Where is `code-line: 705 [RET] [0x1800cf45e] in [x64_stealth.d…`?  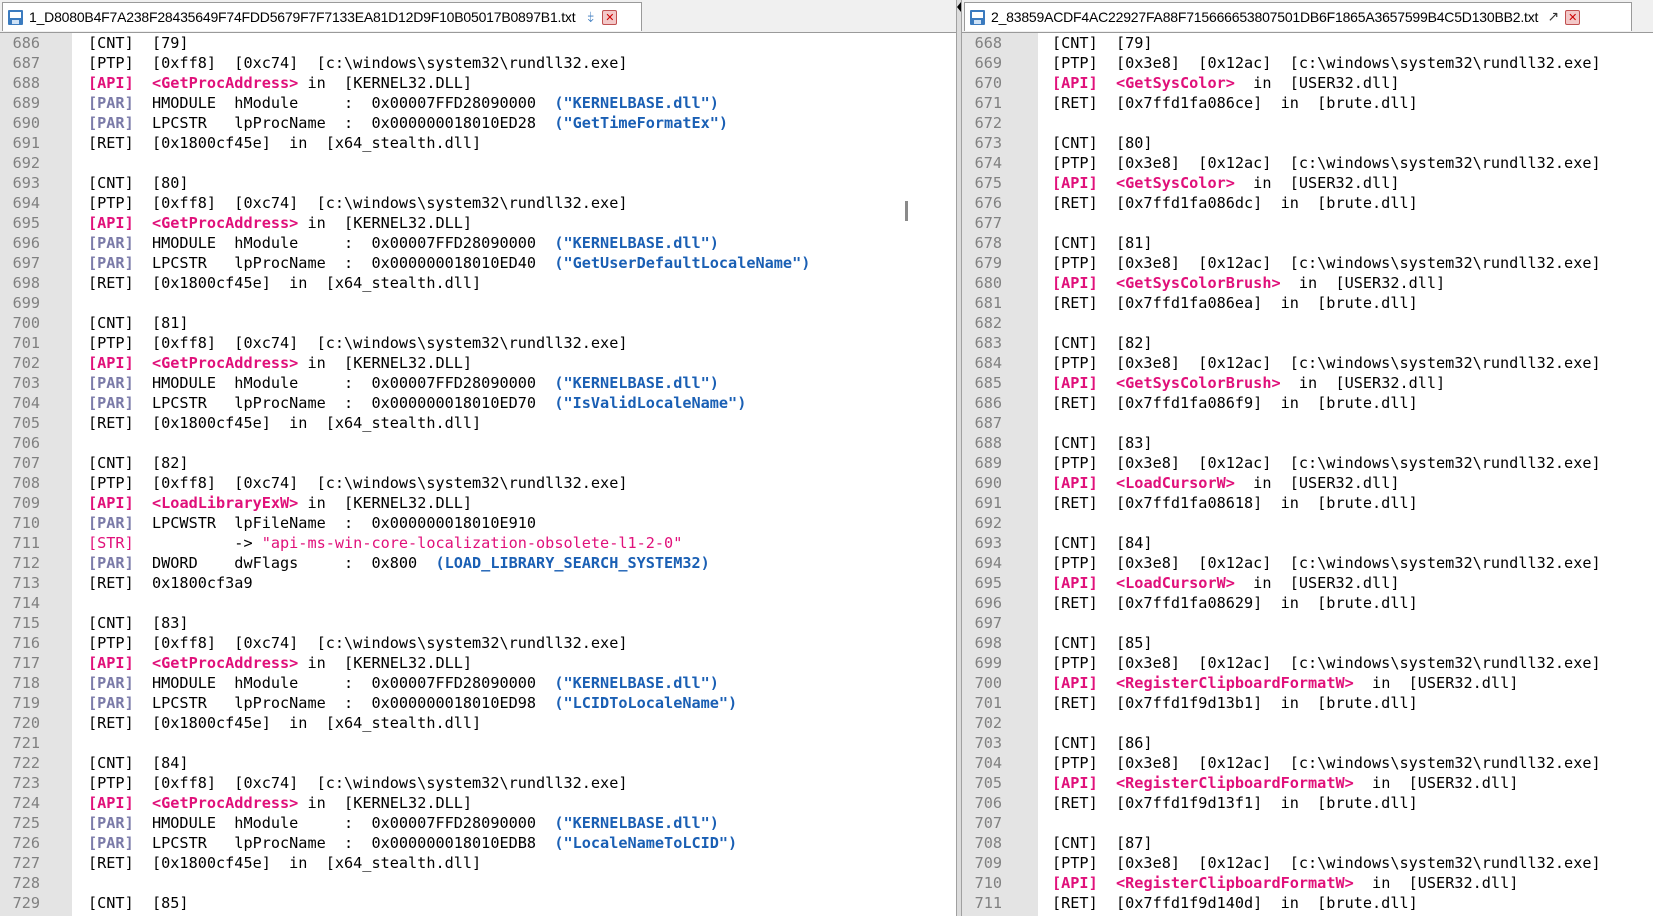 code-line: 705 [RET] [0x1800cf45e] in [x64_stealth.d… is located at coordinates (478, 423).